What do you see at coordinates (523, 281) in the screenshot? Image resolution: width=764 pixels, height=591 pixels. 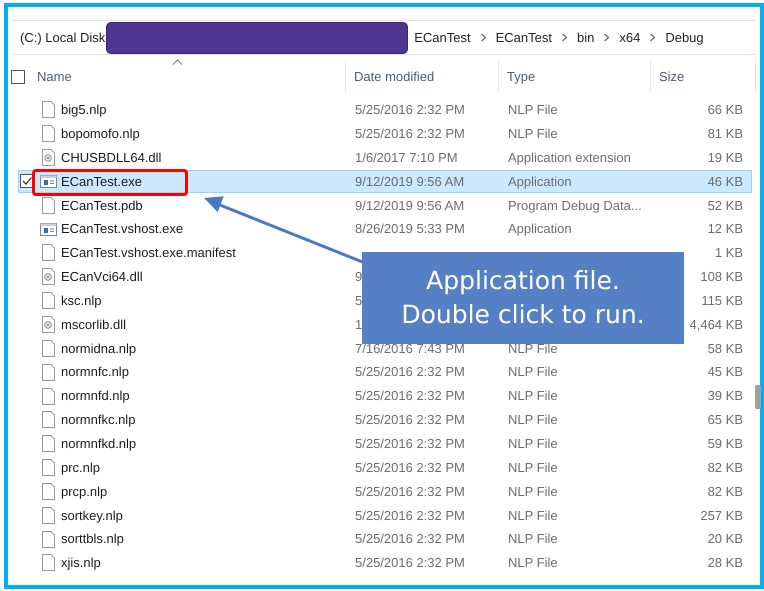 I see `callout-text: Application file.` at bounding box center [523, 281].